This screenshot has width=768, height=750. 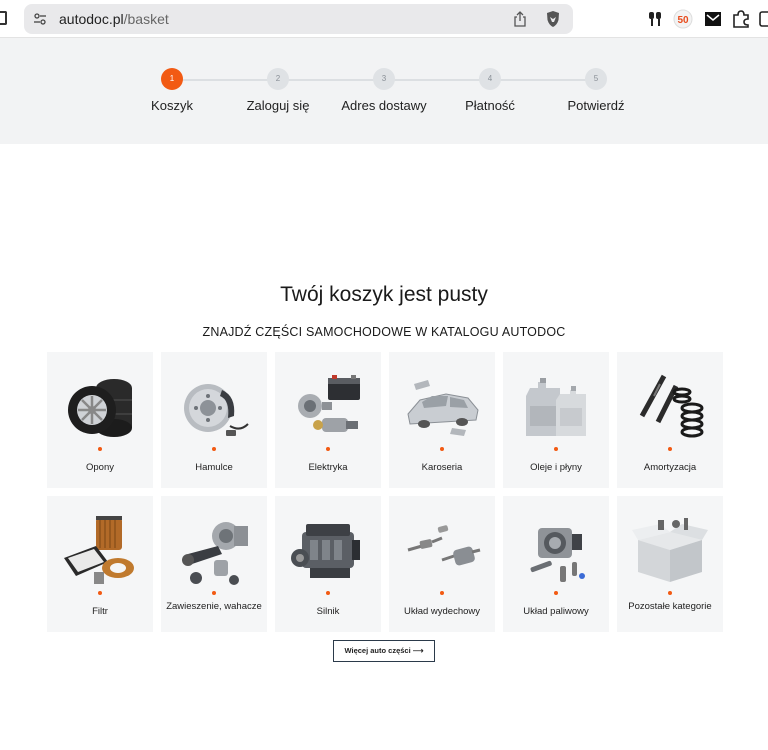 I want to click on sidebar-icon, so click(x=763, y=19).